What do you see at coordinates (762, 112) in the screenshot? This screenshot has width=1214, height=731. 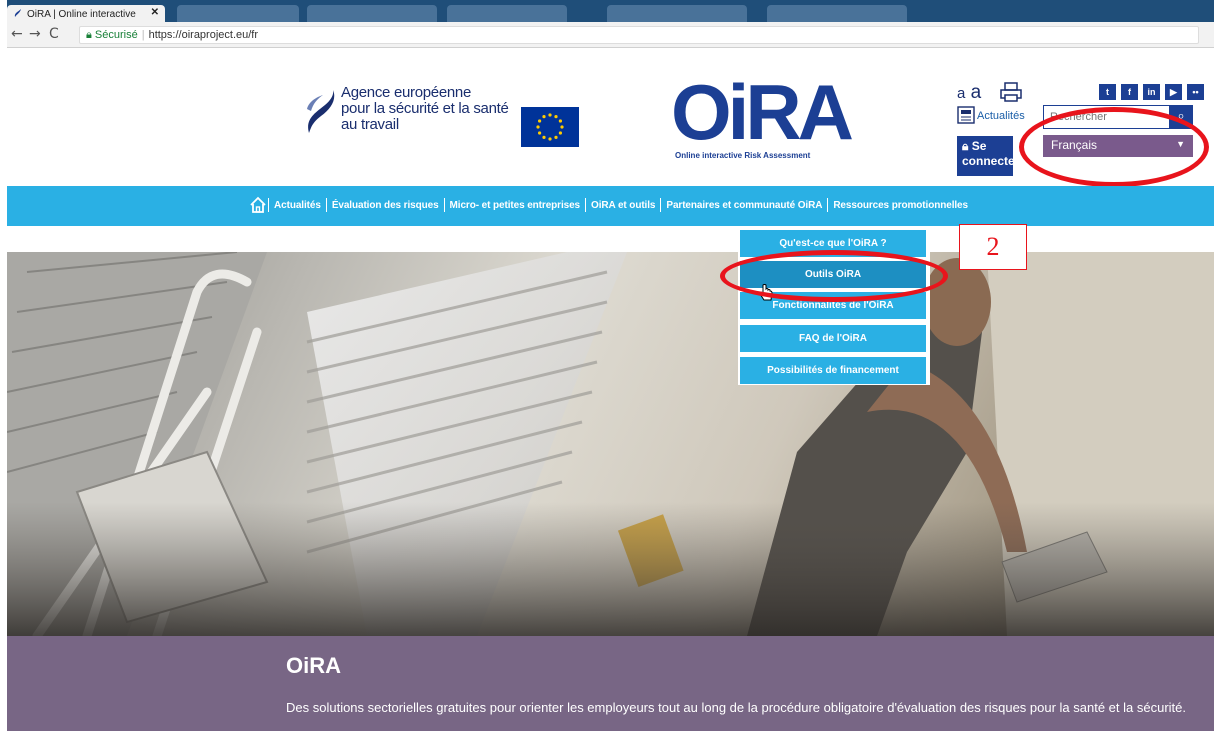 I see `oira-logo-word: OiRA` at bounding box center [762, 112].